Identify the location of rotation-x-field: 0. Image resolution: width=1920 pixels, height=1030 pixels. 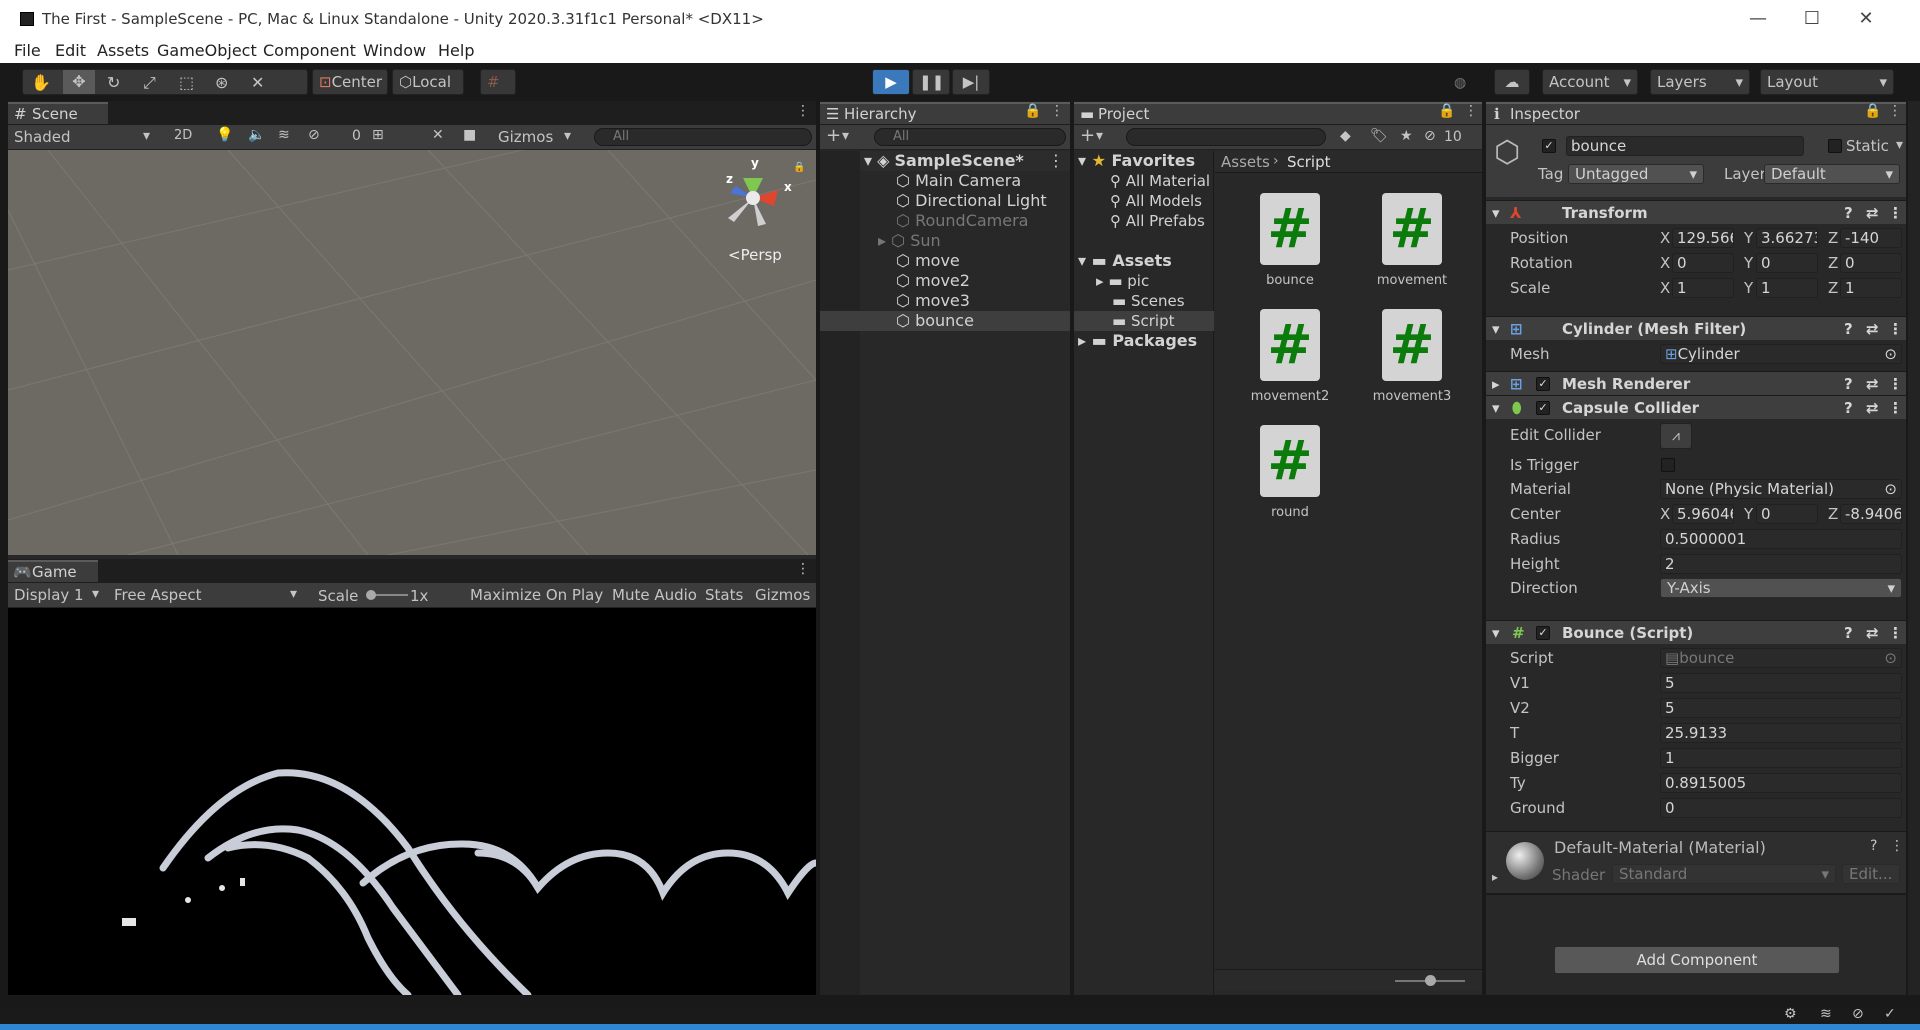
(1703, 263).